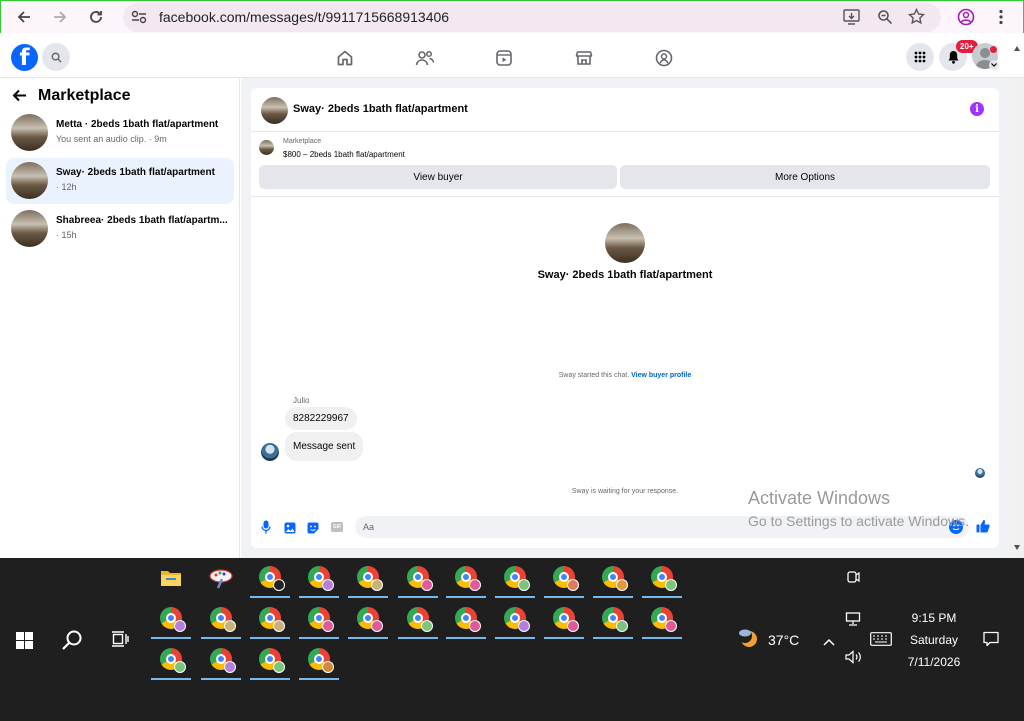 Image resolution: width=1024 pixels, height=721 pixels. Describe the element at coordinates (625, 243) in the screenshot. I see `contact-avatar` at that location.